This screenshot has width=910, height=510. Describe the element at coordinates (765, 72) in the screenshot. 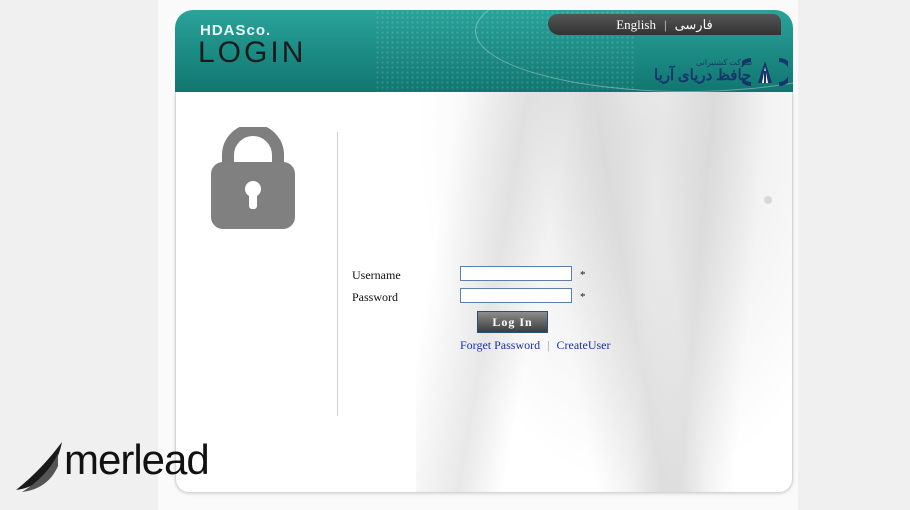

I see `logo-emblem-icon` at that location.